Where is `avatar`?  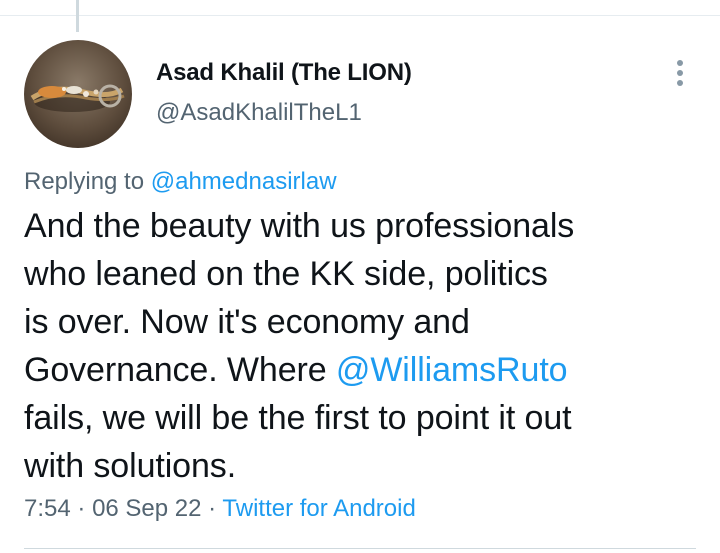 avatar is located at coordinates (78, 94).